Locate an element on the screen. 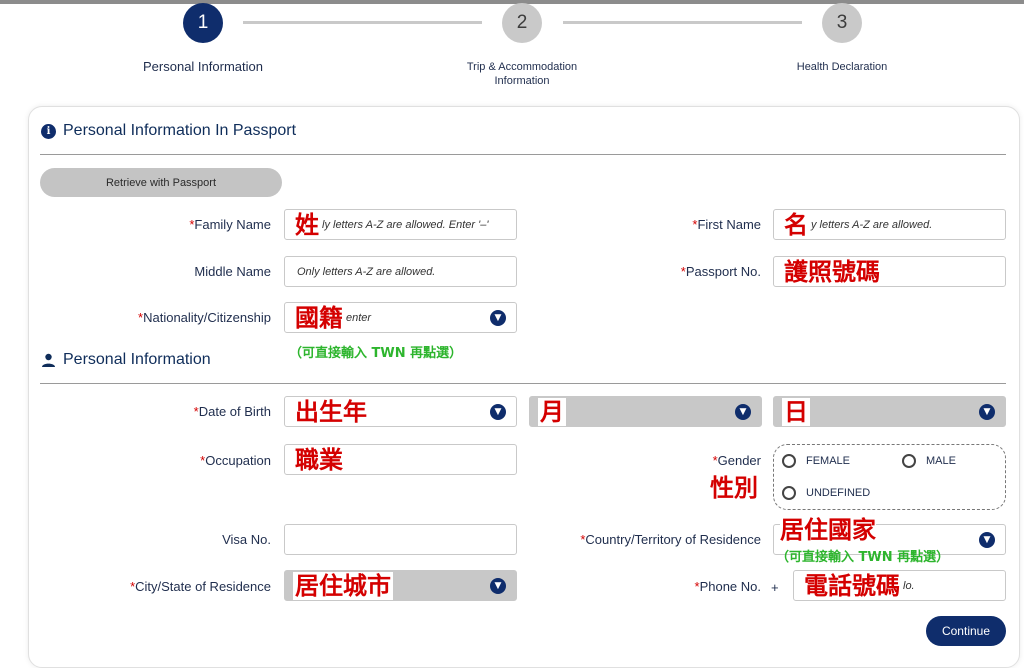  passport-no-label-text: Passport No. is located at coordinates (723, 271).